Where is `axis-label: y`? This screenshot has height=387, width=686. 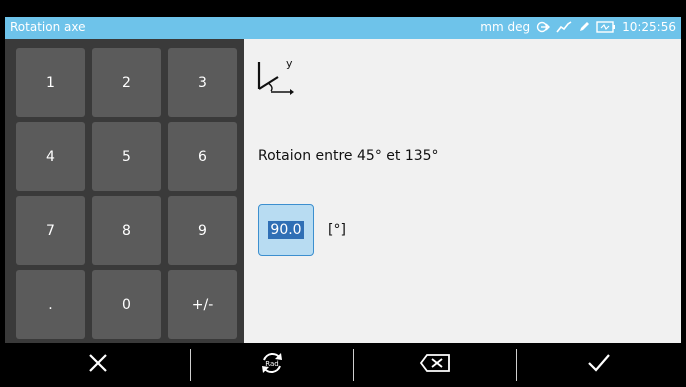
axis-label: y is located at coordinates (289, 63).